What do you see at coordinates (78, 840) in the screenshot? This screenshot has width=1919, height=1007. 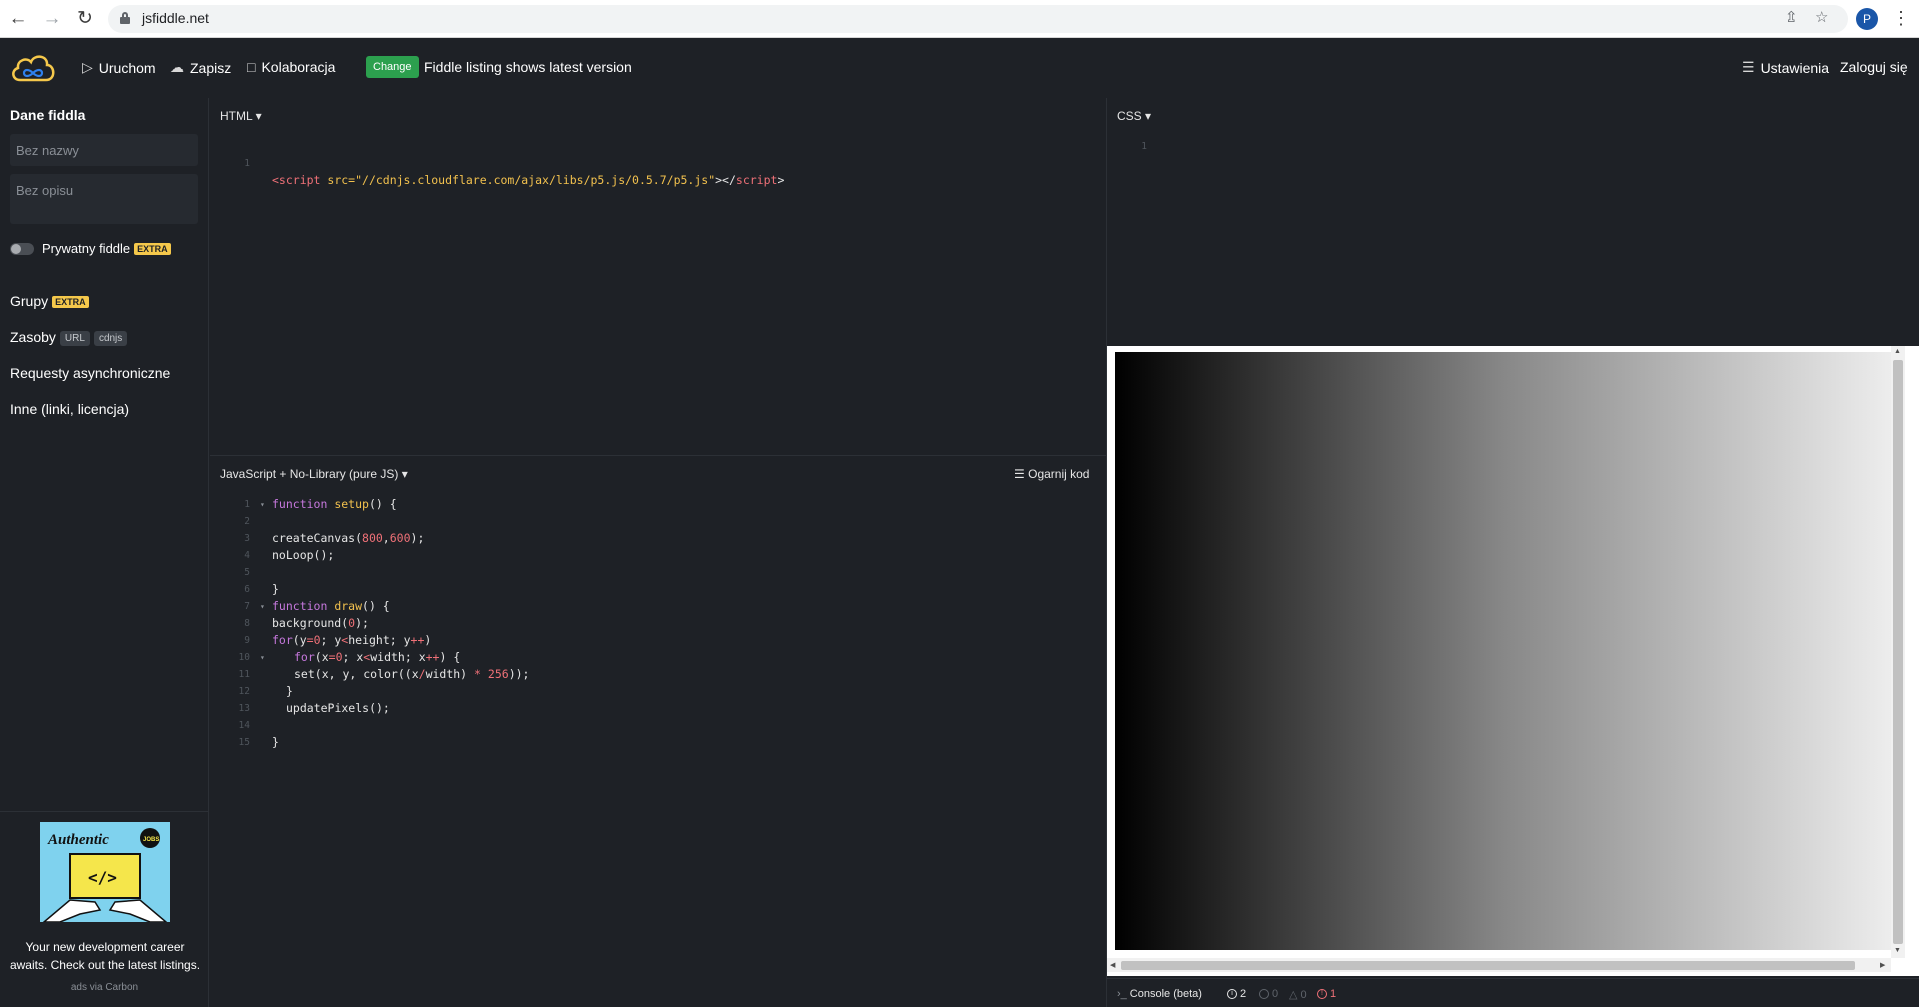 I see `ad-brand-text: Authentic` at bounding box center [78, 840].